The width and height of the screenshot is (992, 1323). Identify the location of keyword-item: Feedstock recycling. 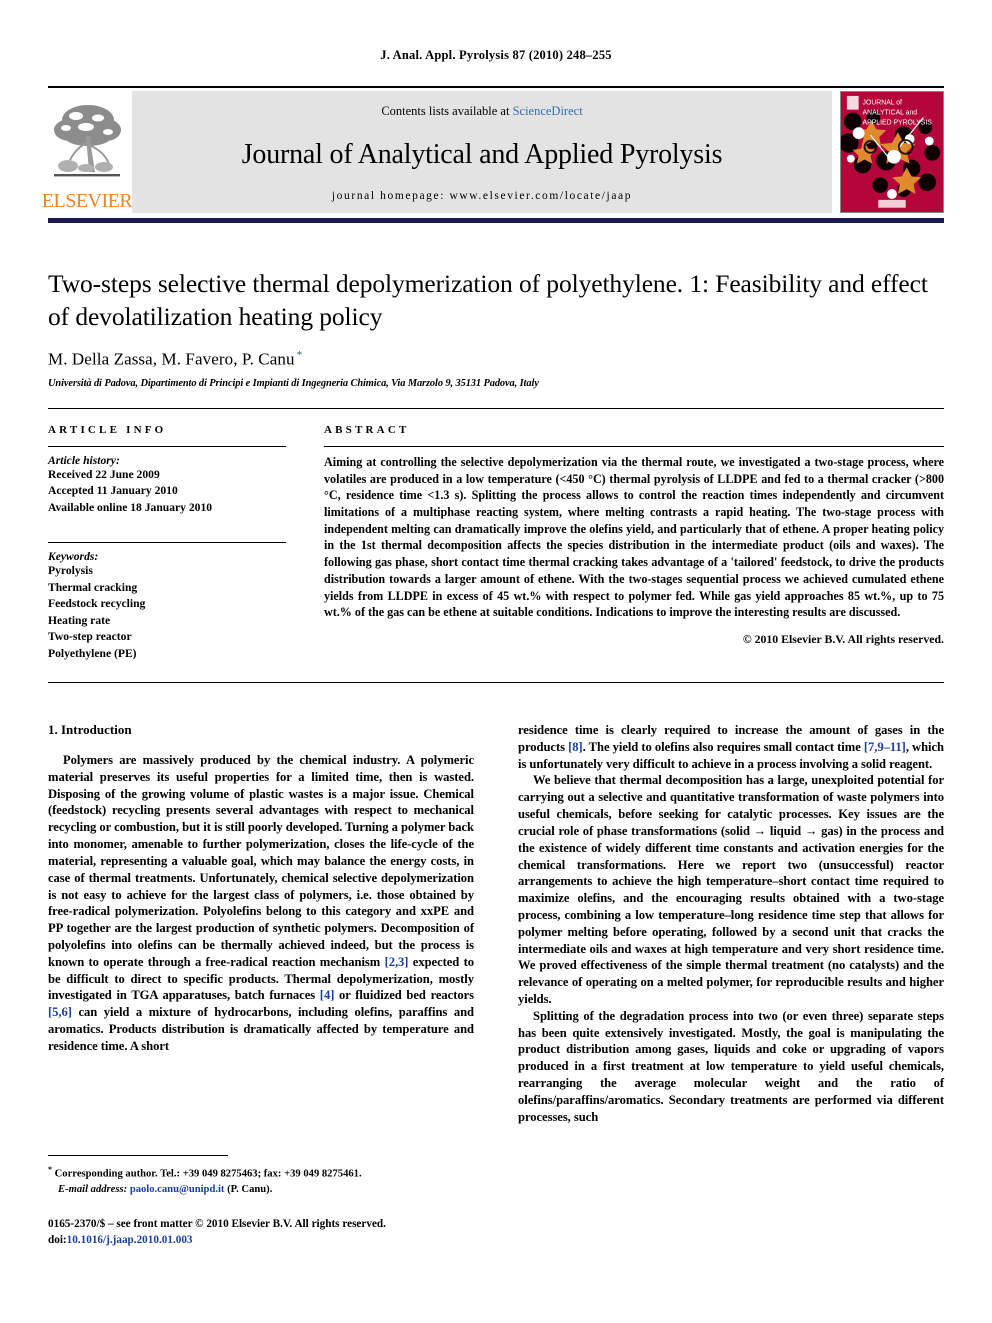
(97, 604).